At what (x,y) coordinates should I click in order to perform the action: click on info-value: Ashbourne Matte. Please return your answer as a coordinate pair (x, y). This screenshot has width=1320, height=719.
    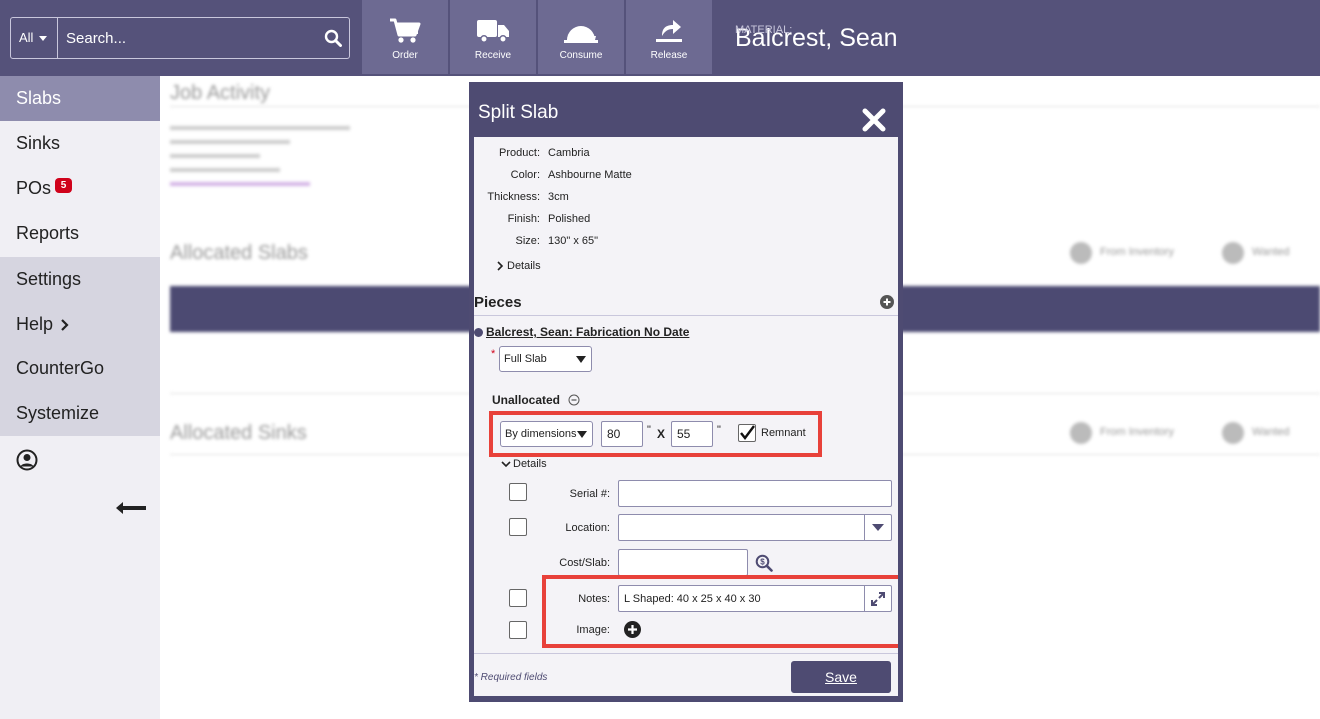
    Looking at the image, I should click on (590, 175).